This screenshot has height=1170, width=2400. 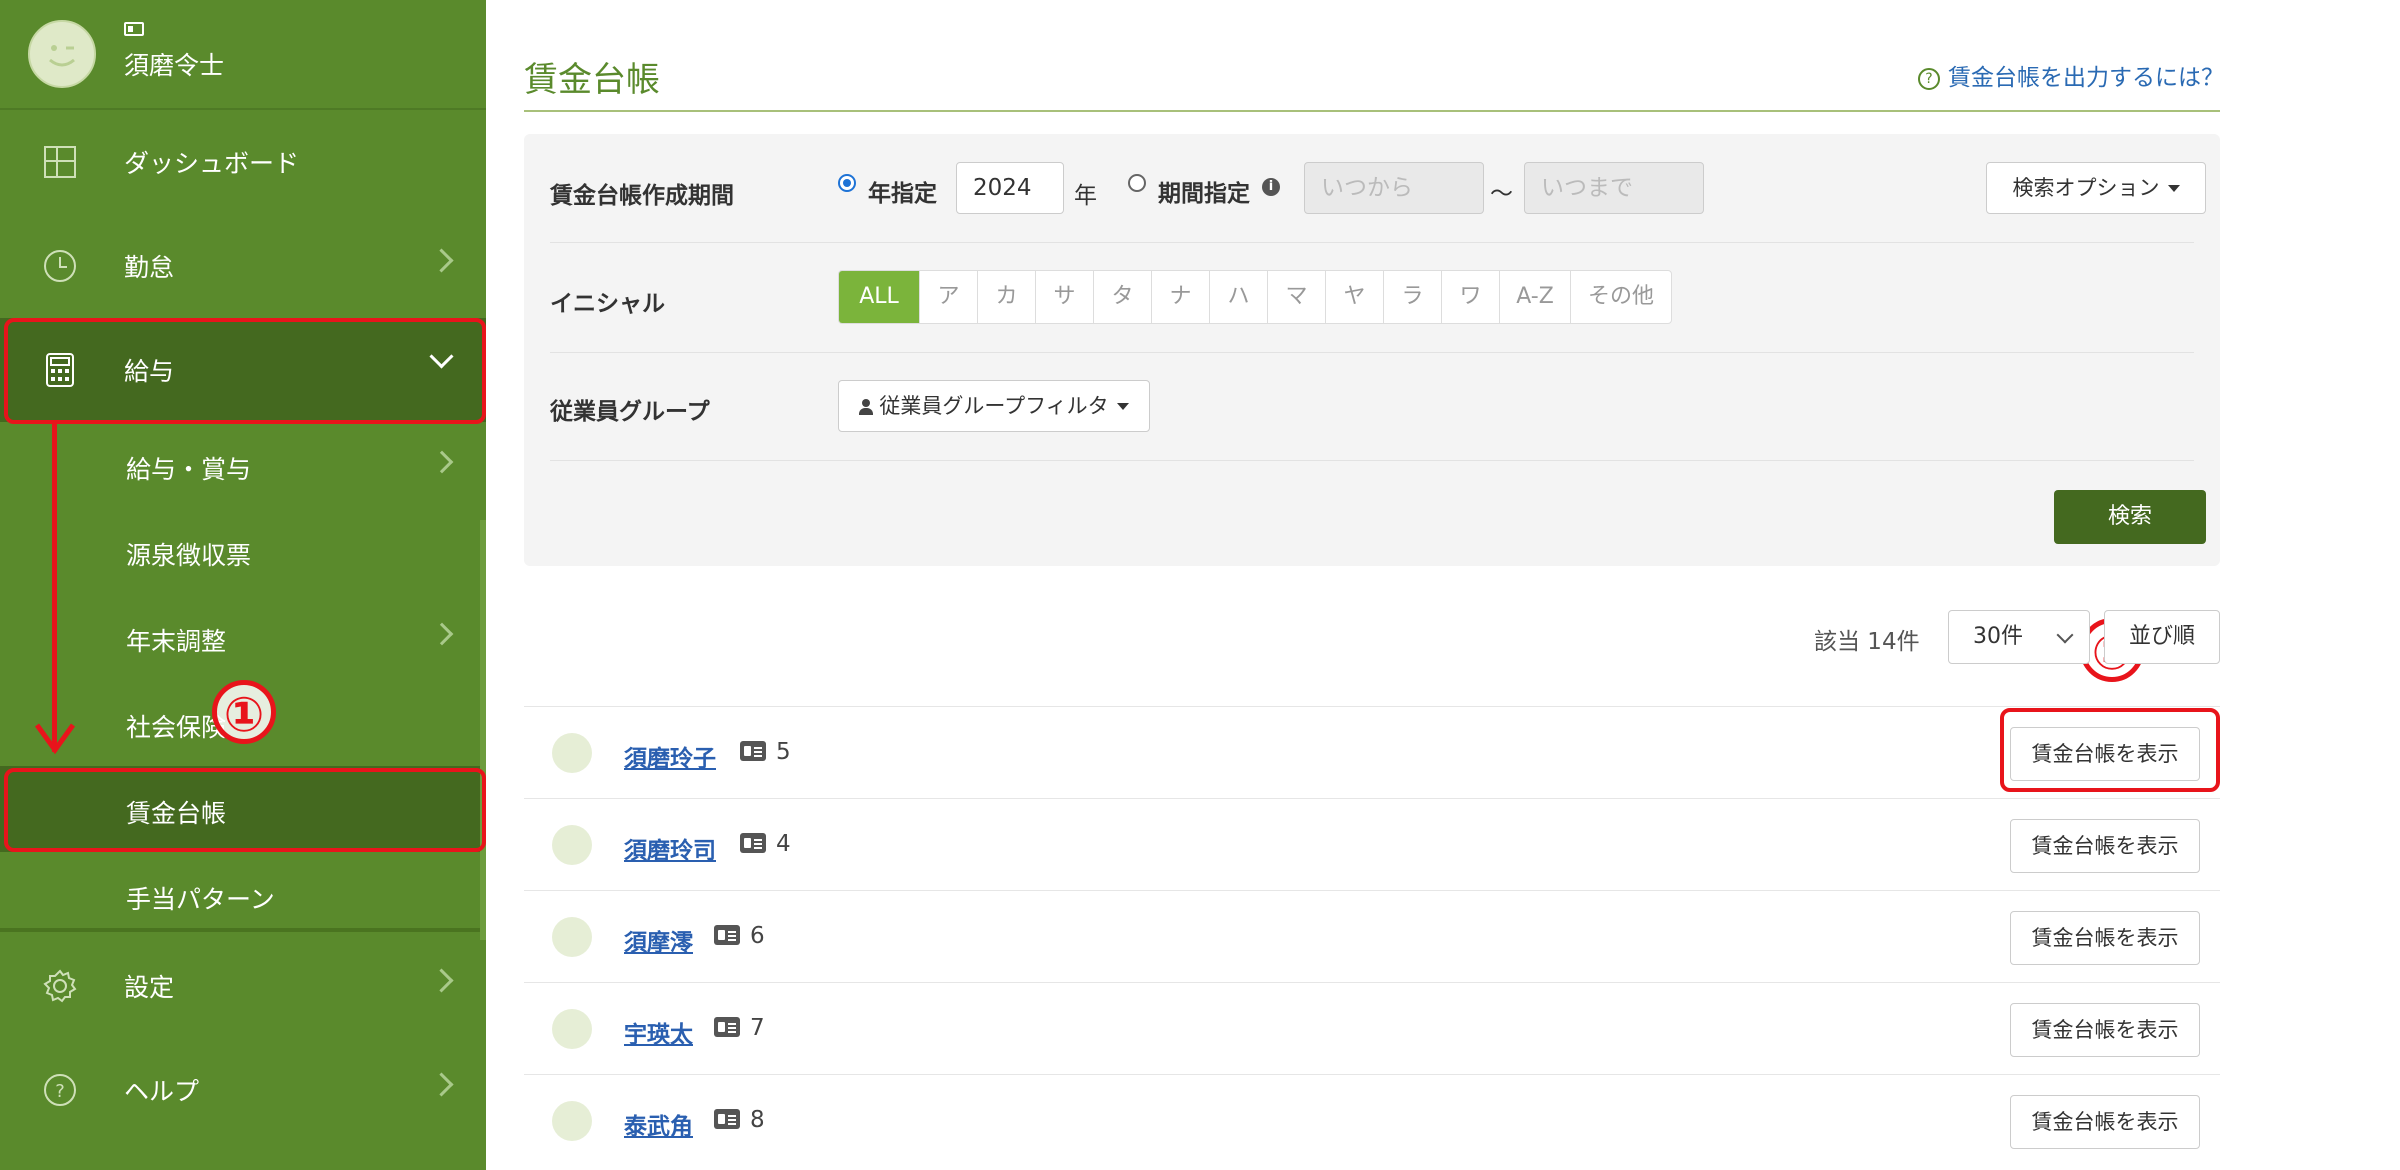 I want to click on initial-ka: カ, so click(x=1007, y=297).